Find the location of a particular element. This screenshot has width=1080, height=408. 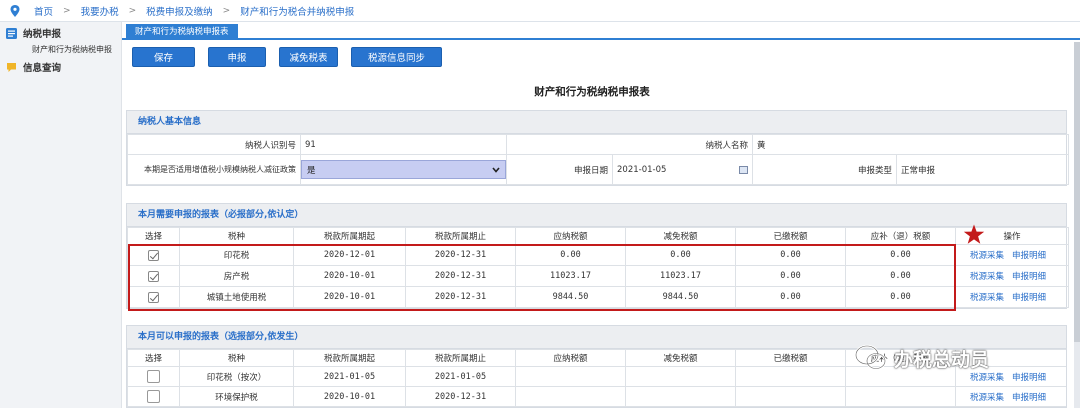

declare-button: 申报 is located at coordinates (237, 57).